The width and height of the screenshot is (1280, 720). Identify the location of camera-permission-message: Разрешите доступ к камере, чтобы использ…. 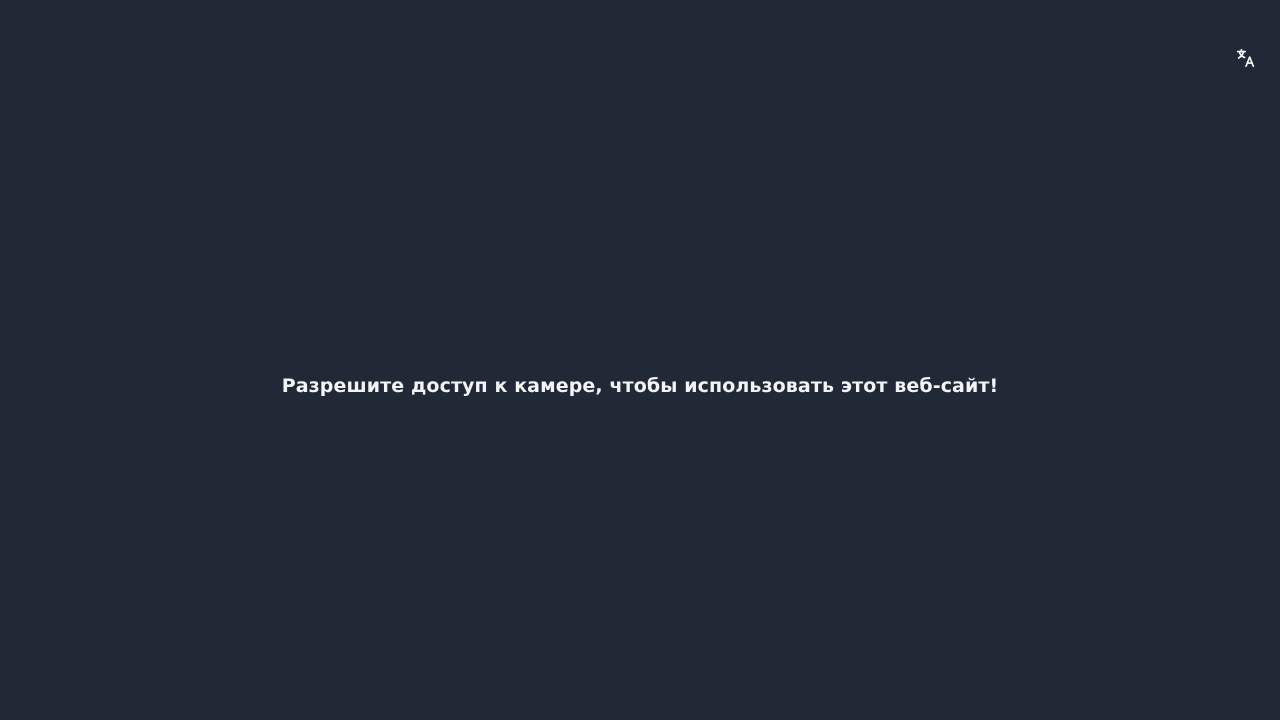
(640, 386).